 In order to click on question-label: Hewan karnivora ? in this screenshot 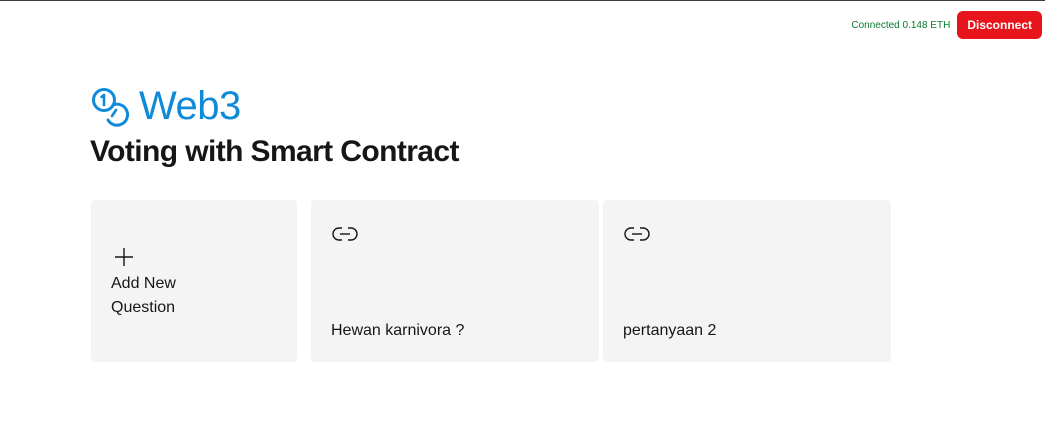, I will do `click(398, 330)`.